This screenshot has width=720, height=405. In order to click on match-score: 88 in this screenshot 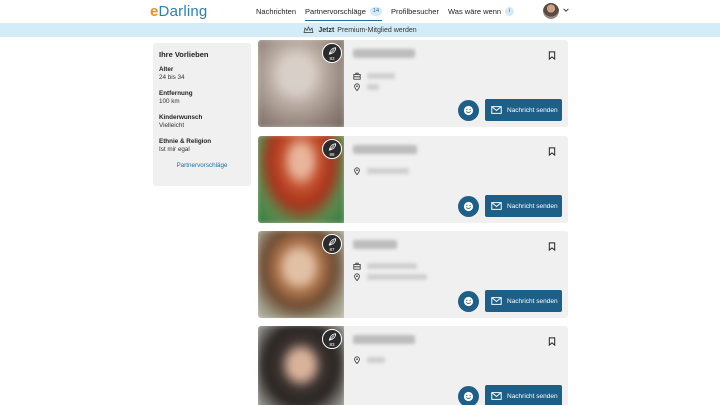, I will do `click(332, 149)`.